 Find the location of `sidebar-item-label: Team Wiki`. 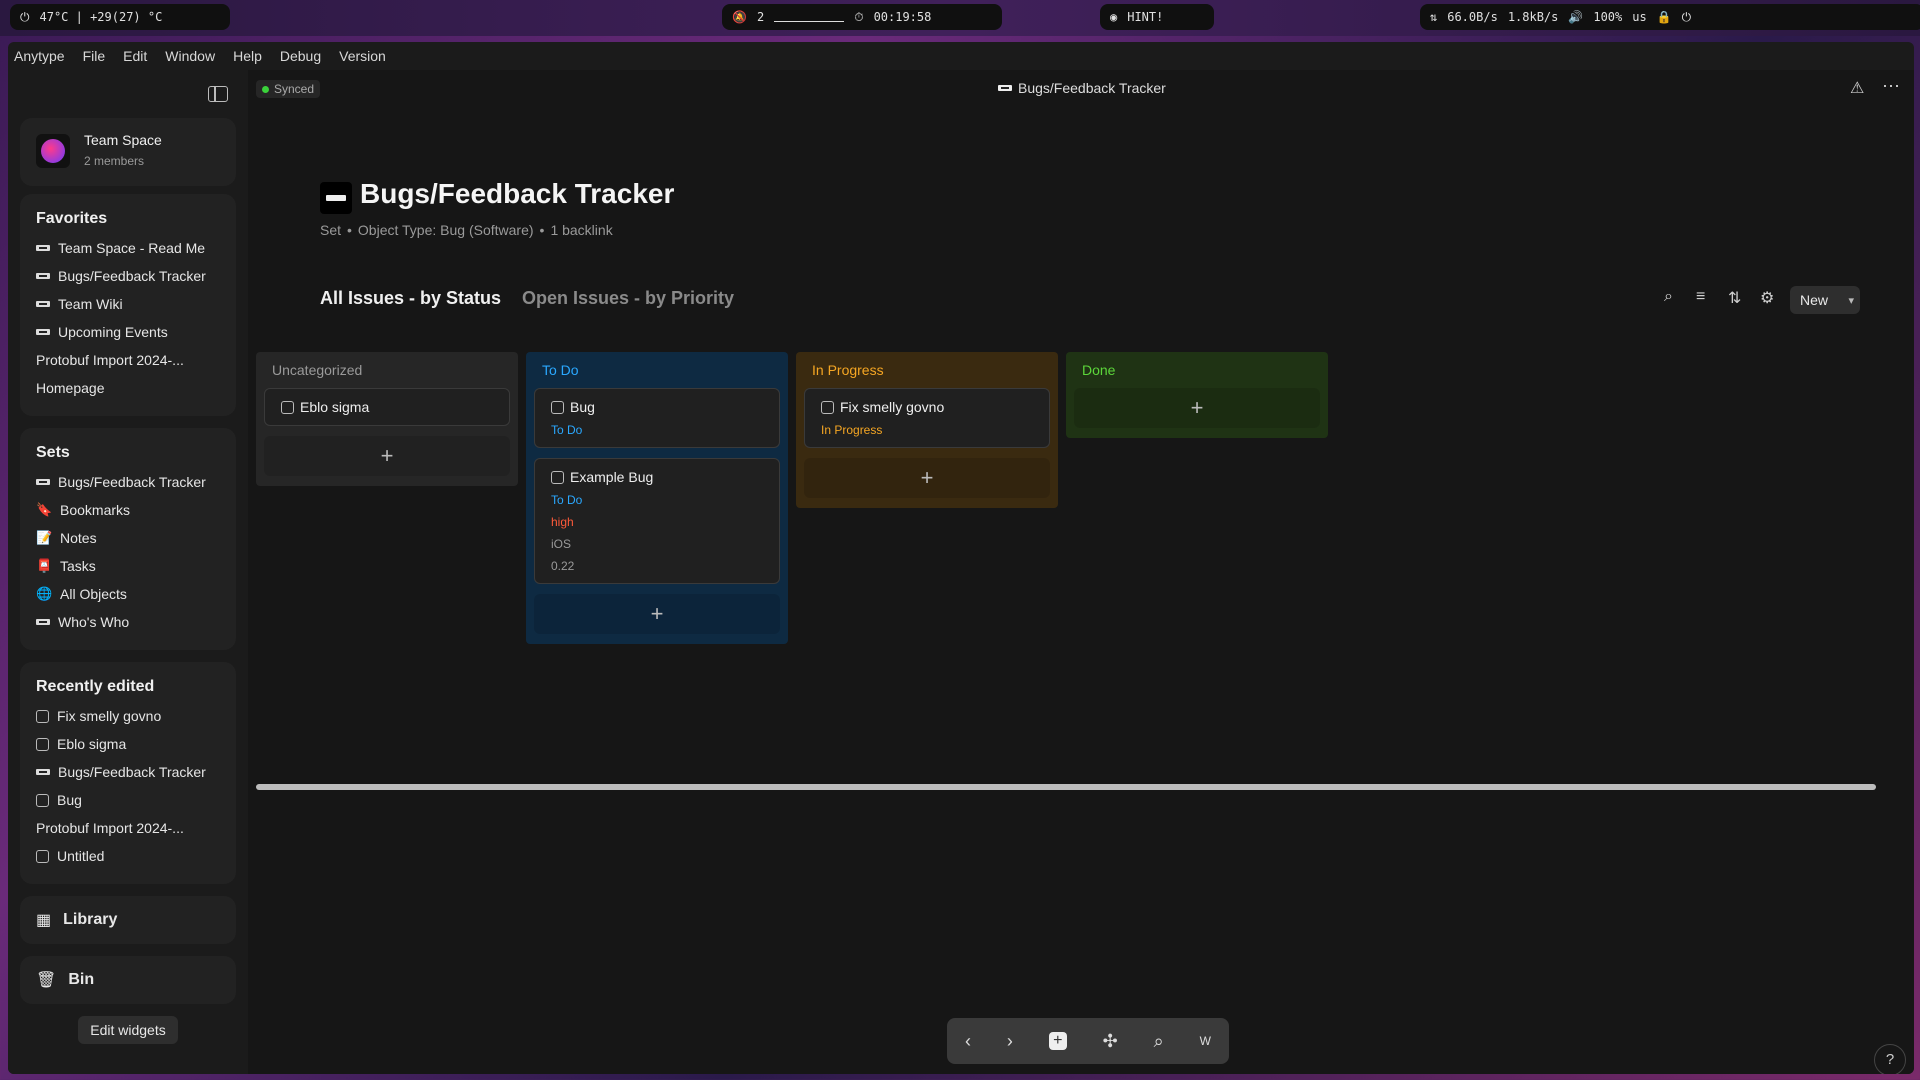

sidebar-item-label: Team Wiki is located at coordinates (90, 304).